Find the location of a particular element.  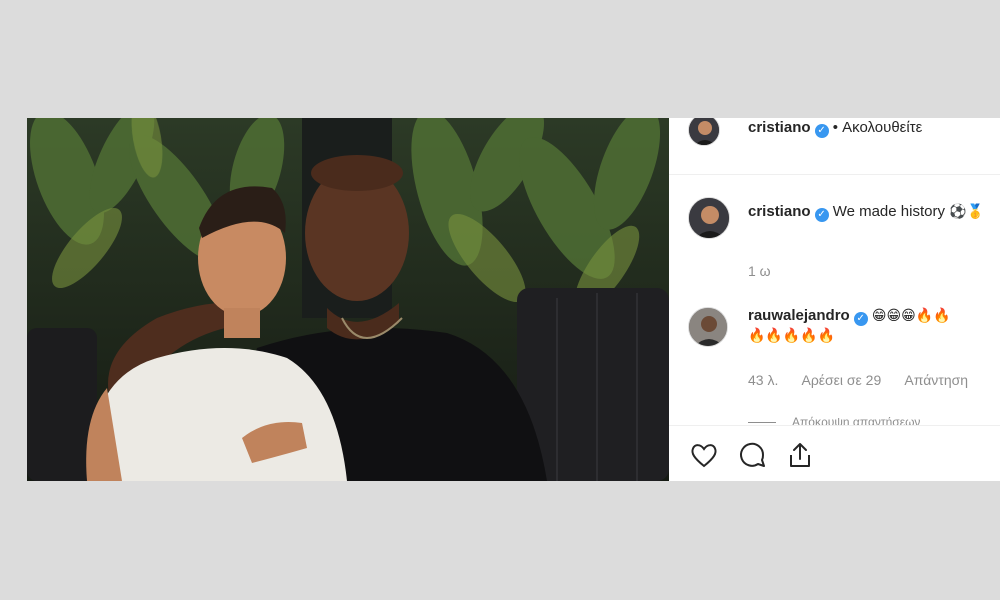

reply-emojis-line2: 🔥🔥🔥🔥🔥 is located at coordinates (792, 336).